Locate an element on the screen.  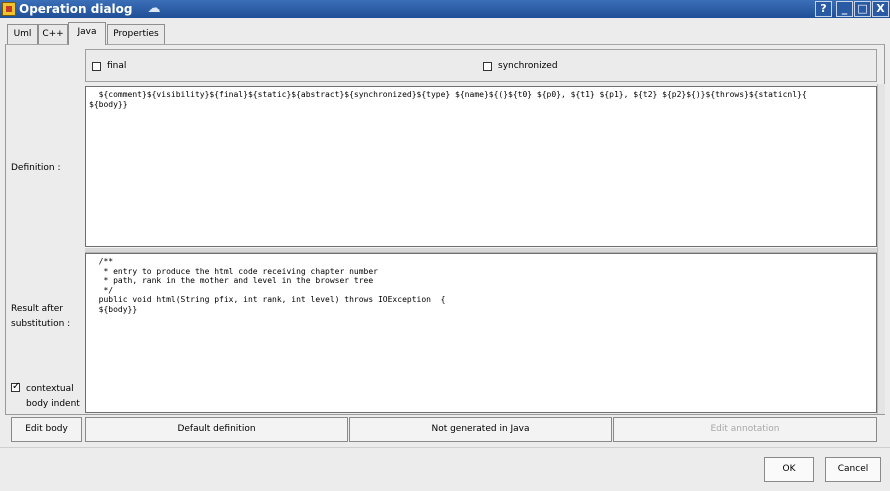
edit-body-button: Edit body is located at coordinates (46, 429).